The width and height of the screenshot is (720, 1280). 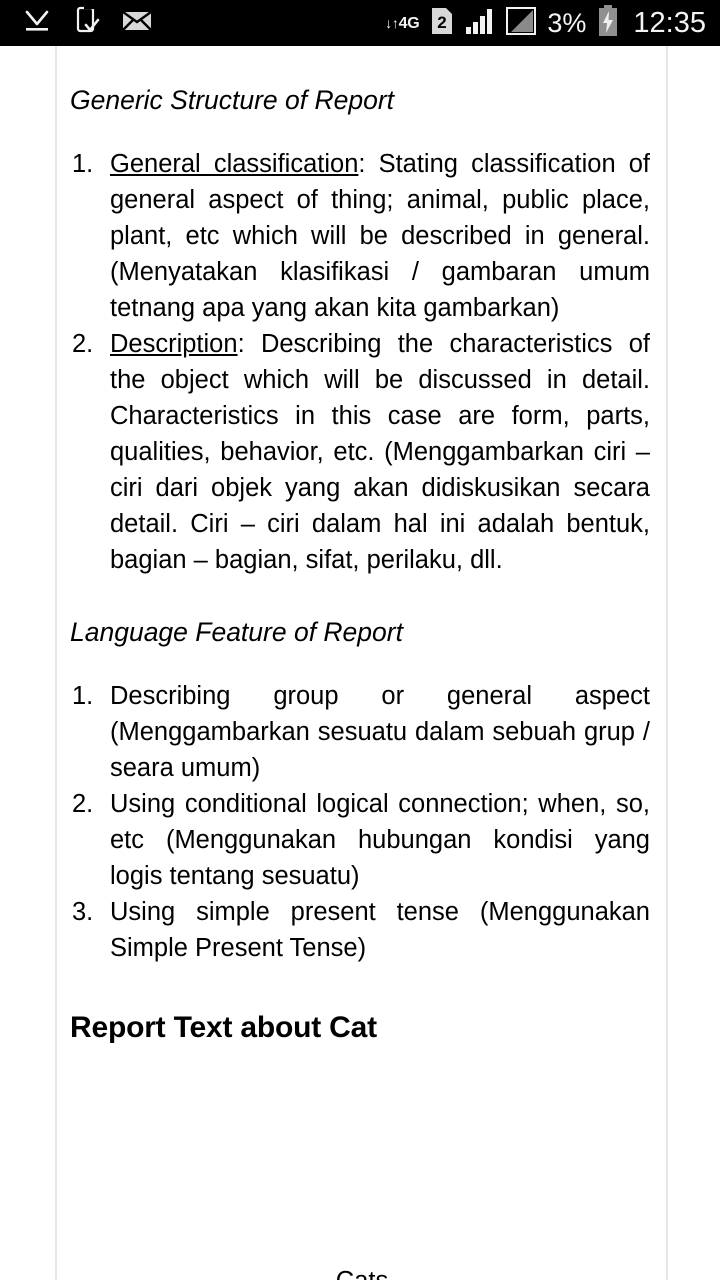 I want to click on heading-generic-structure: Generic Structure of Report, so click(x=232, y=100).